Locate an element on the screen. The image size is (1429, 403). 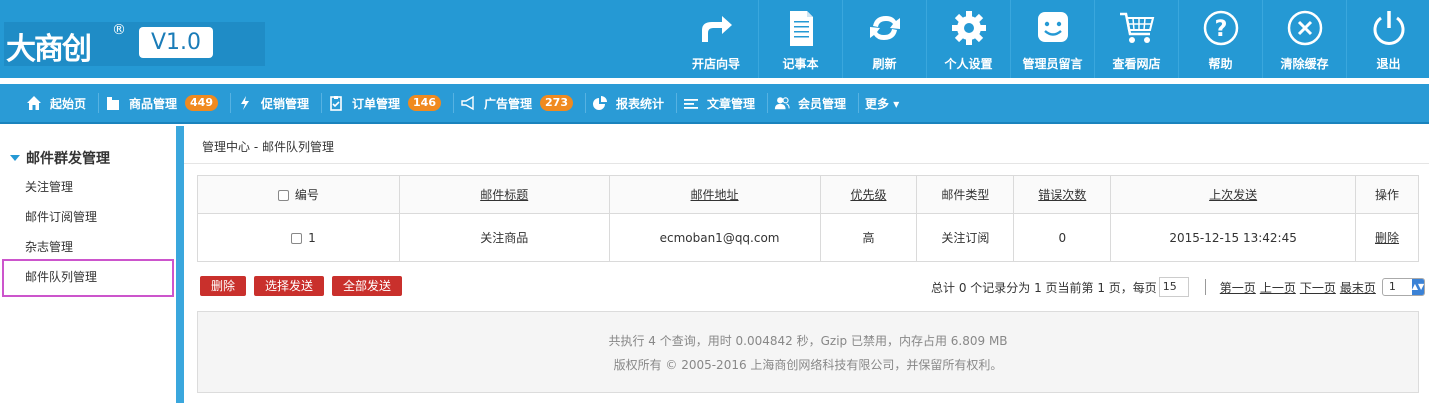
row-checkbox is located at coordinates (297, 238).